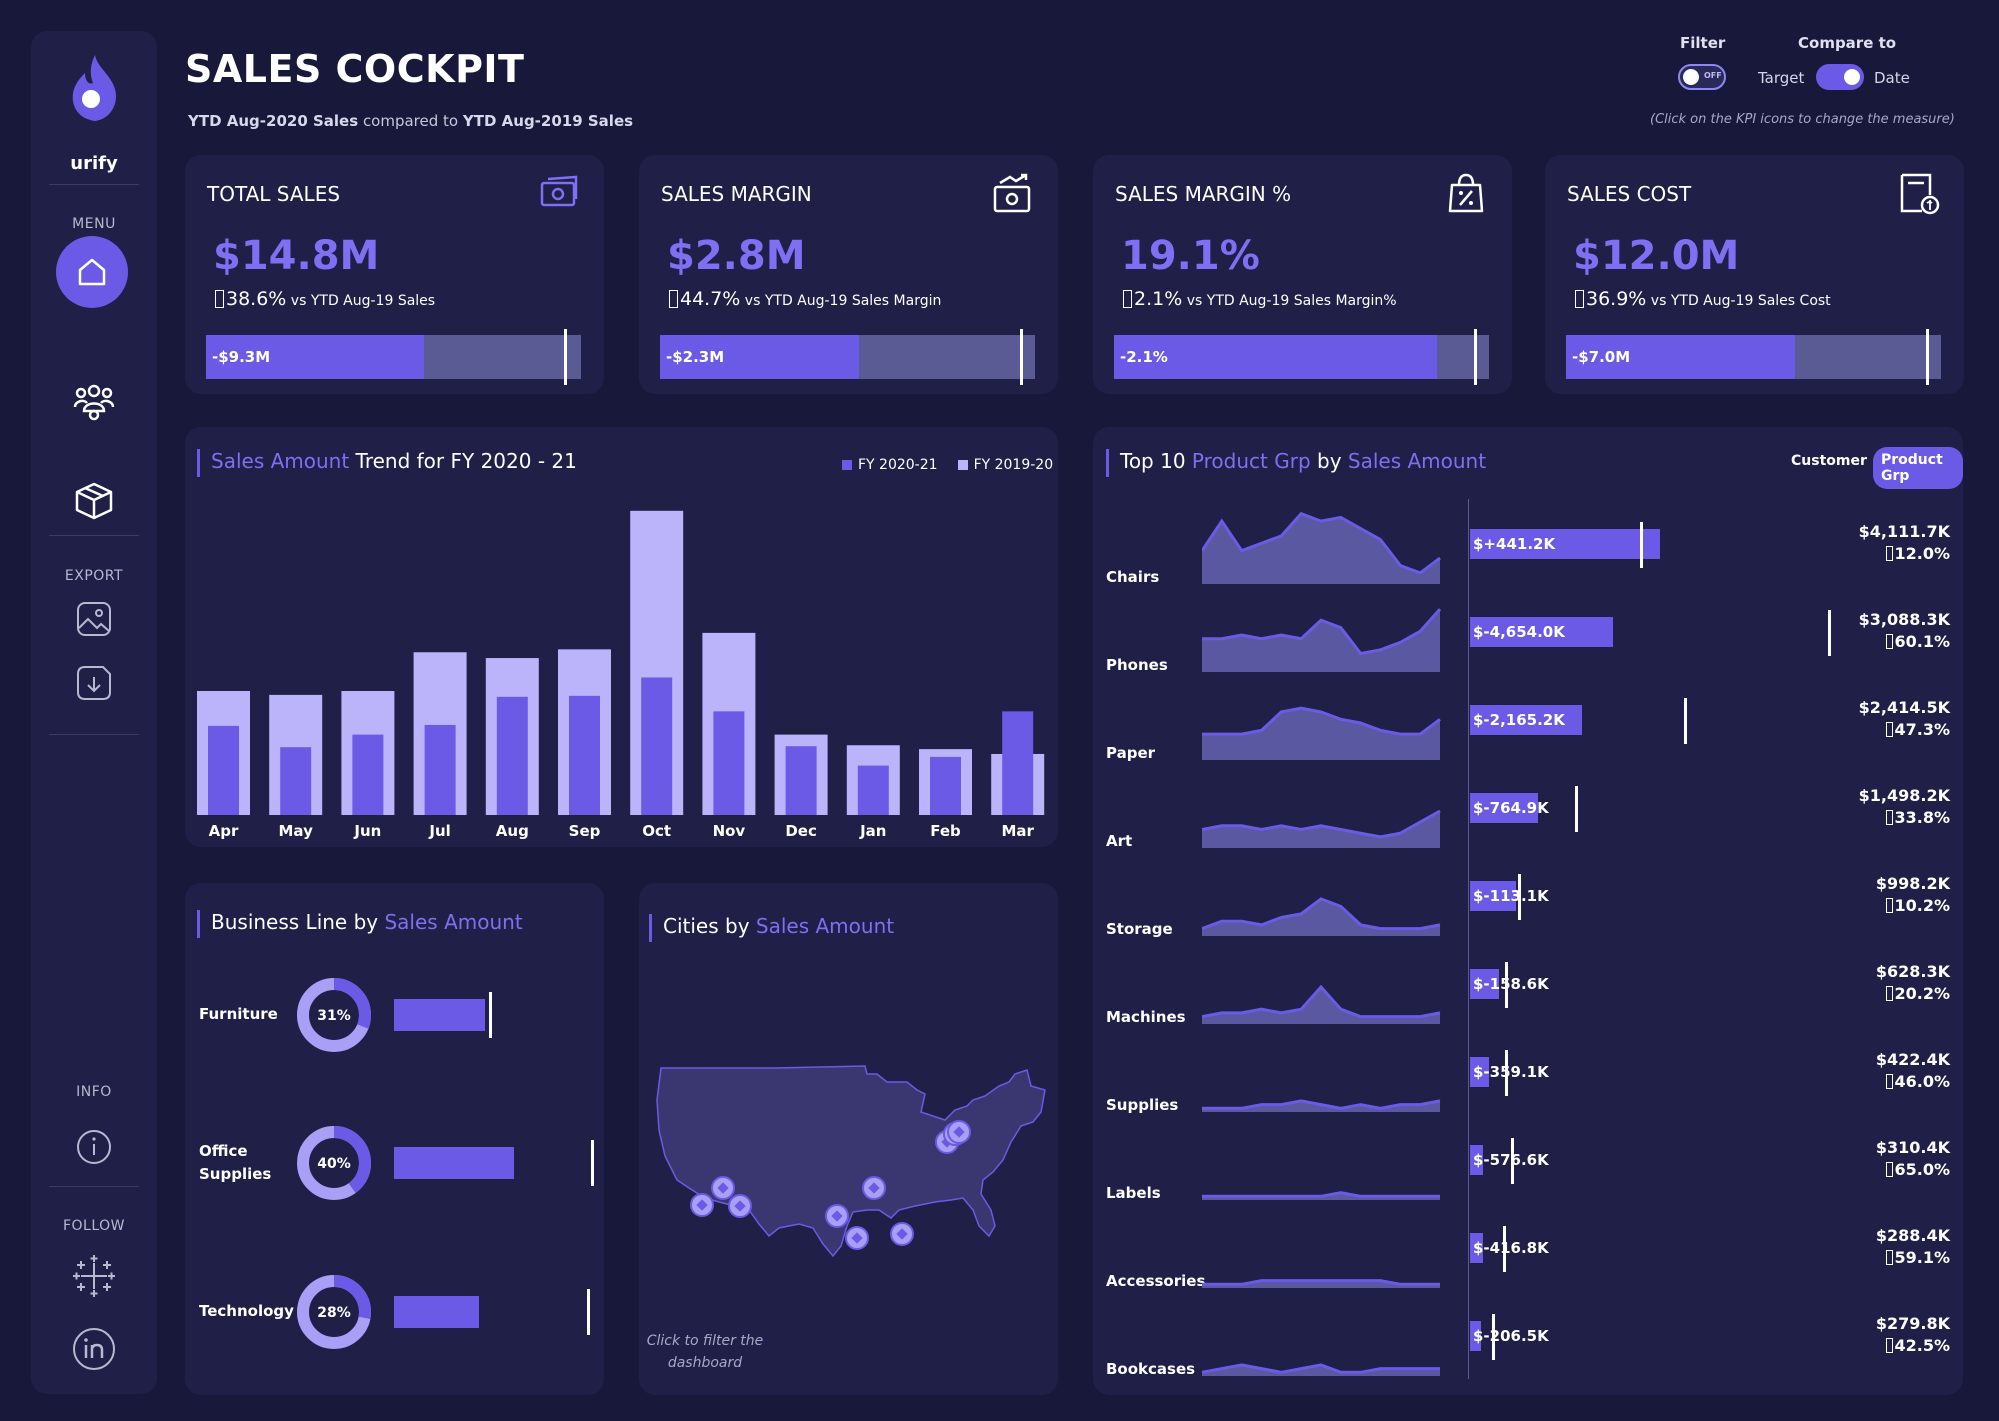 This screenshot has height=1421, width=1999. I want to click on business-line-donut: 40%, so click(334, 1163).